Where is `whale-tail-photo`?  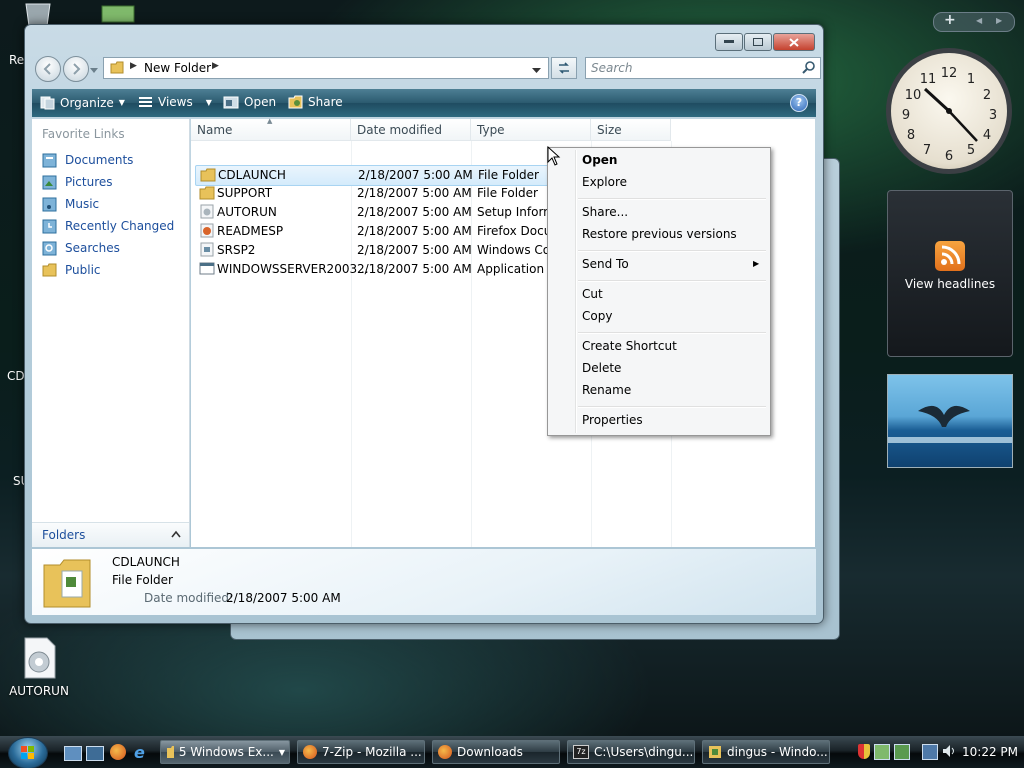
whale-tail-photo is located at coordinates (950, 424).